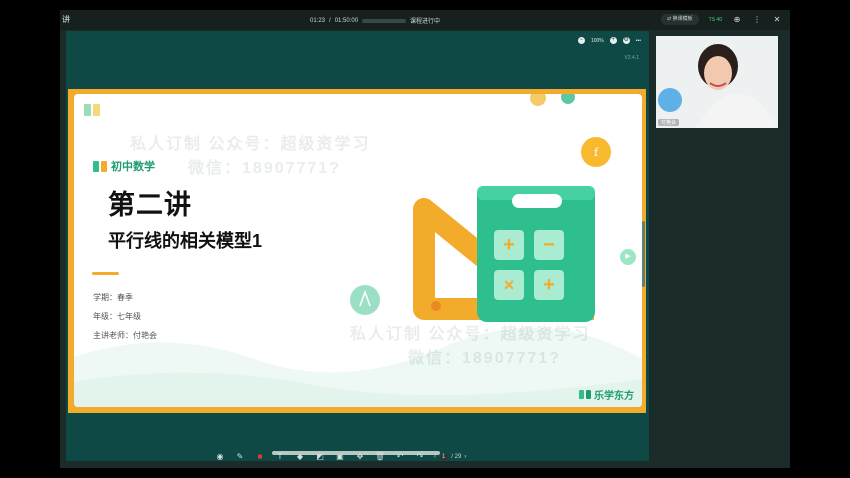 This screenshot has height=478, width=850. What do you see at coordinates (365, 300) in the screenshot?
I see `compass-badge-icon` at bounding box center [365, 300].